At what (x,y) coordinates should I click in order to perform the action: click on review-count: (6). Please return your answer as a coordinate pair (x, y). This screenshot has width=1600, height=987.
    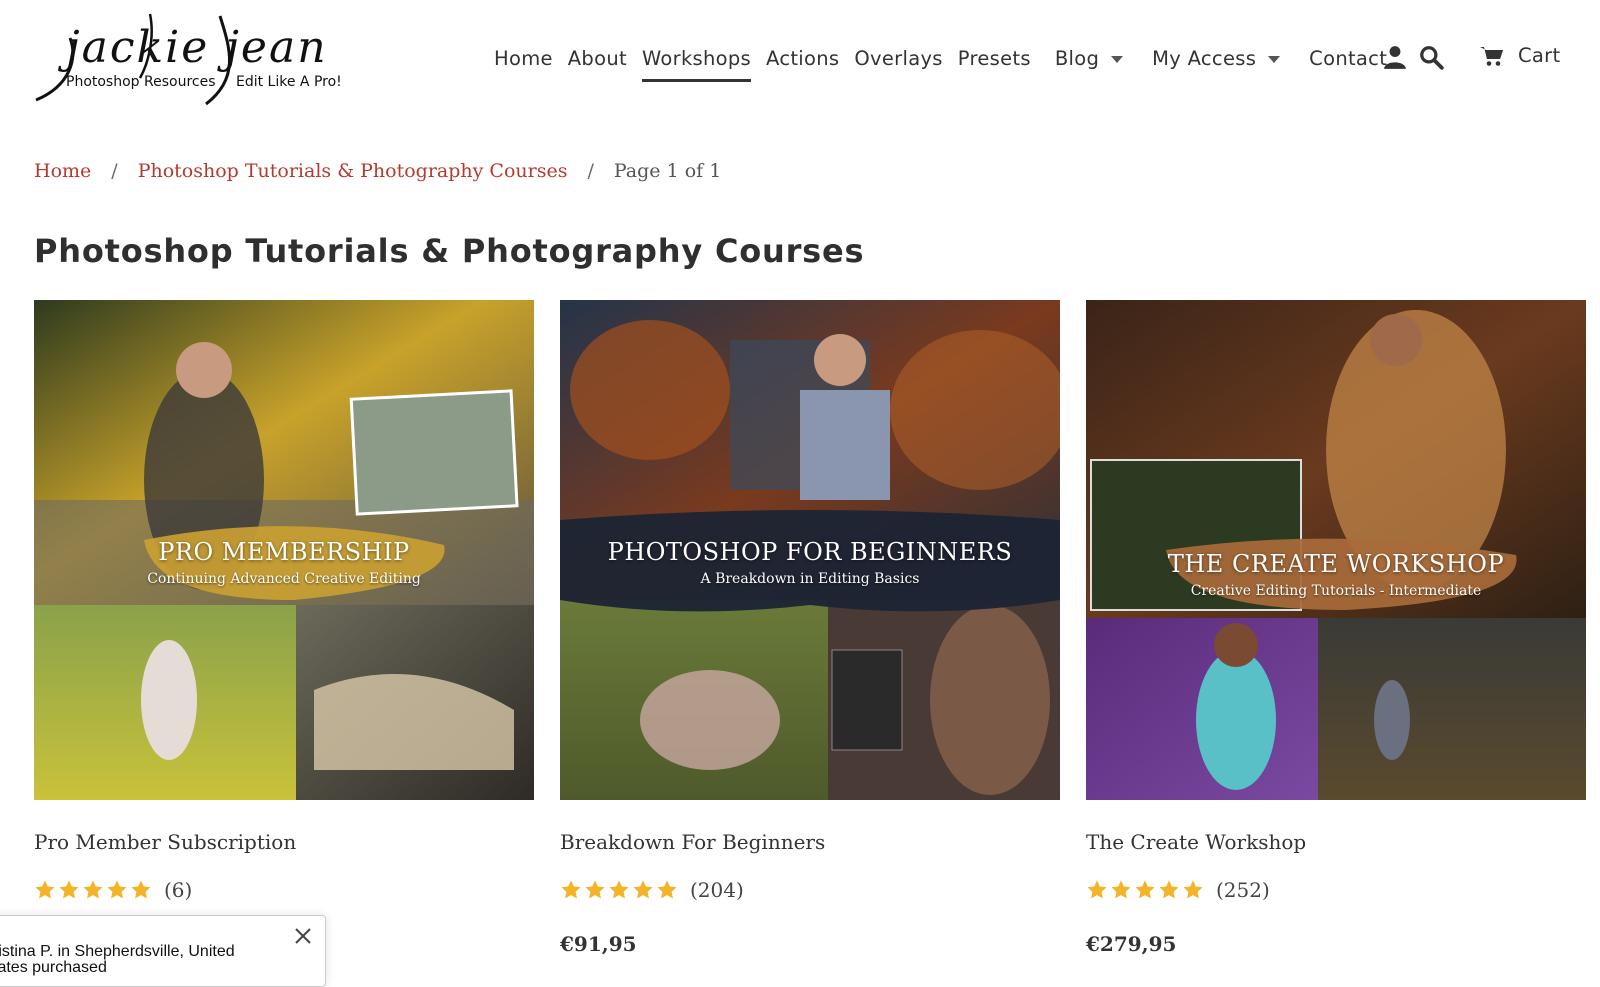
    Looking at the image, I should click on (178, 890).